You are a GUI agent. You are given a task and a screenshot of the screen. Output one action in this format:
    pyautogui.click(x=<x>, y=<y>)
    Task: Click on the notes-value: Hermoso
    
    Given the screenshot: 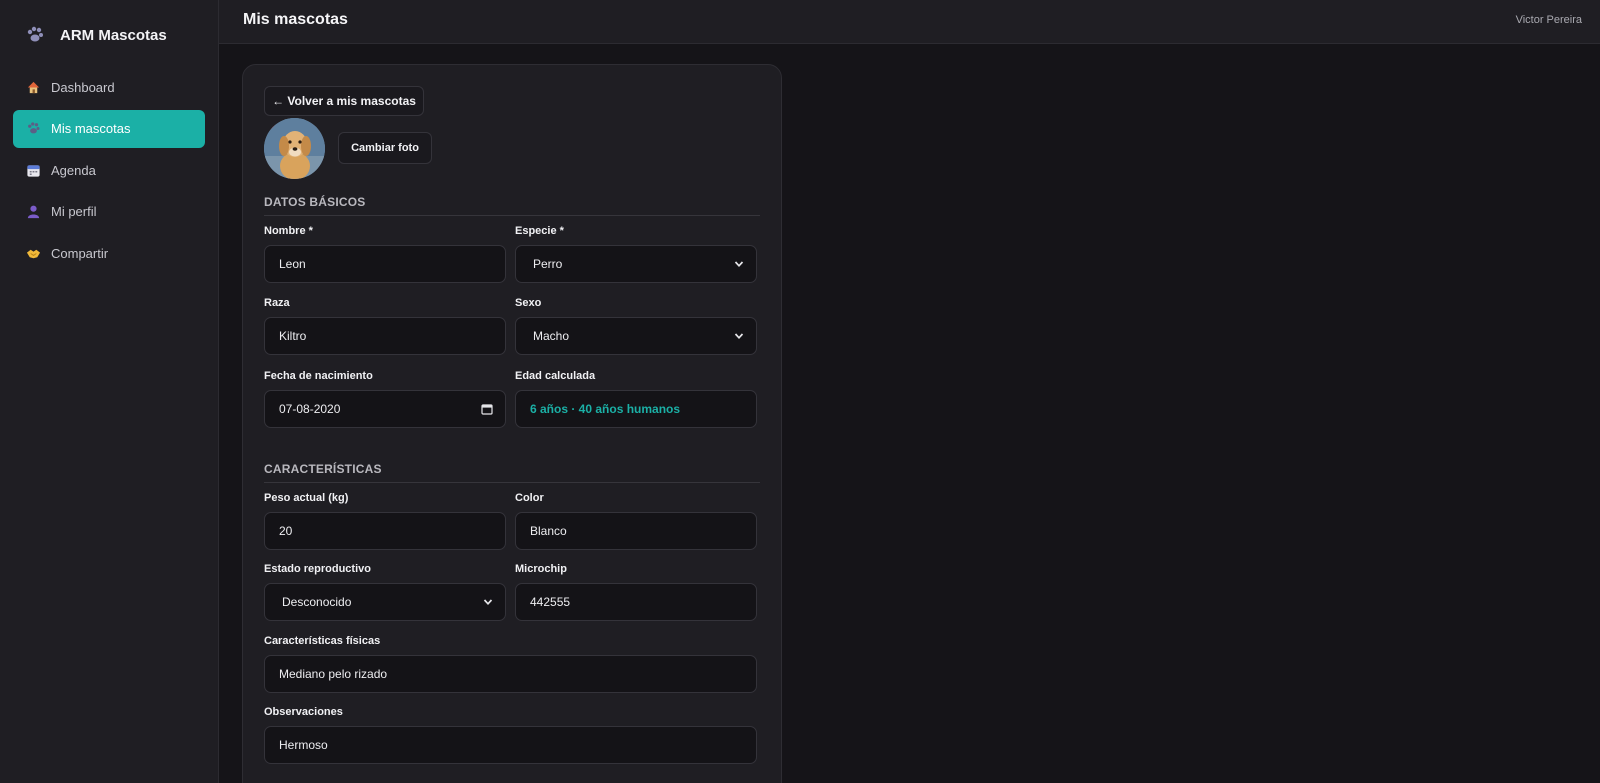 What is the action you would take?
    pyautogui.click(x=303, y=745)
    